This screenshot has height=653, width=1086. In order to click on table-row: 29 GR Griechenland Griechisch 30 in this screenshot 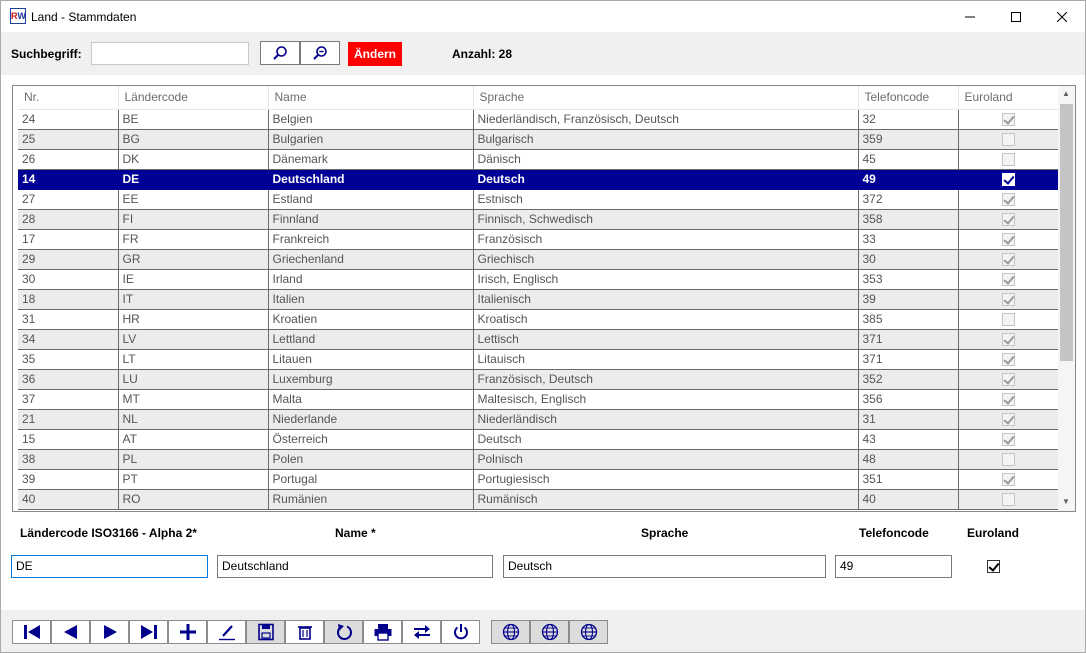, I will do `click(538, 259)`.